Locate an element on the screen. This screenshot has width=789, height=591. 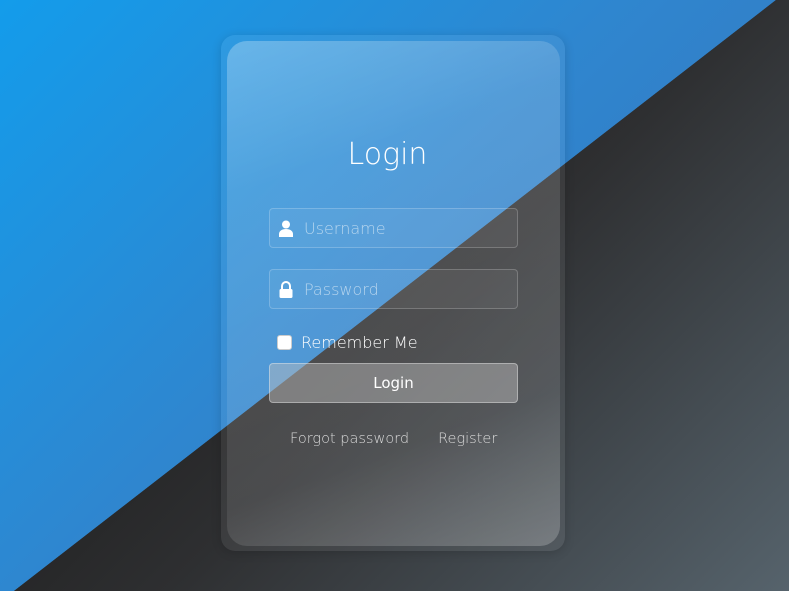
password-field is located at coordinates (393, 289).